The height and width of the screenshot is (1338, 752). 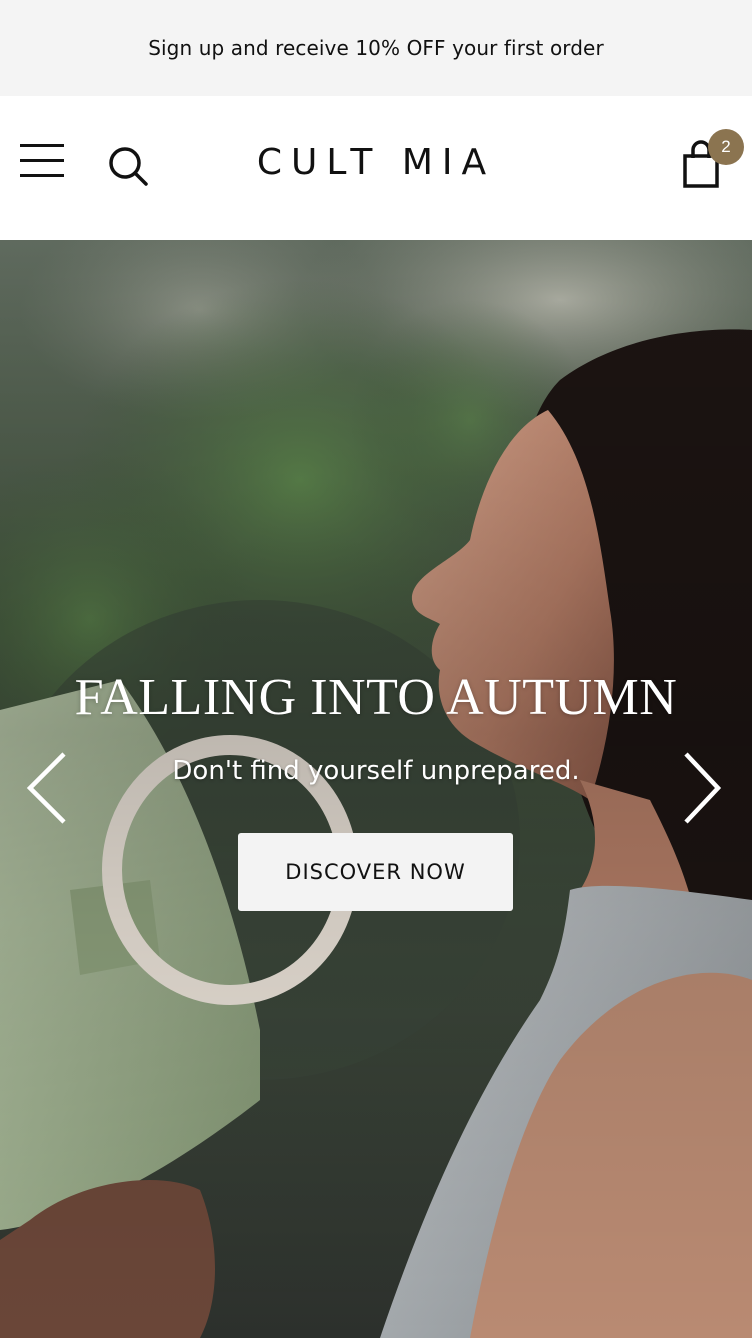 I want to click on site-header: CULT MIA 2, so click(x=376, y=168).